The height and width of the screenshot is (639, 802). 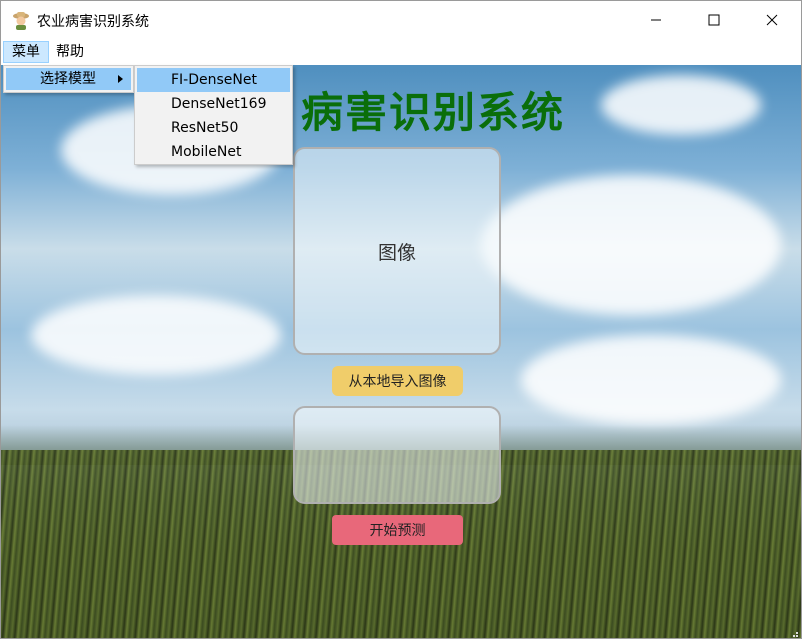 What do you see at coordinates (397, 381) in the screenshot?
I see `import-image-button: 从本地导入图像` at bounding box center [397, 381].